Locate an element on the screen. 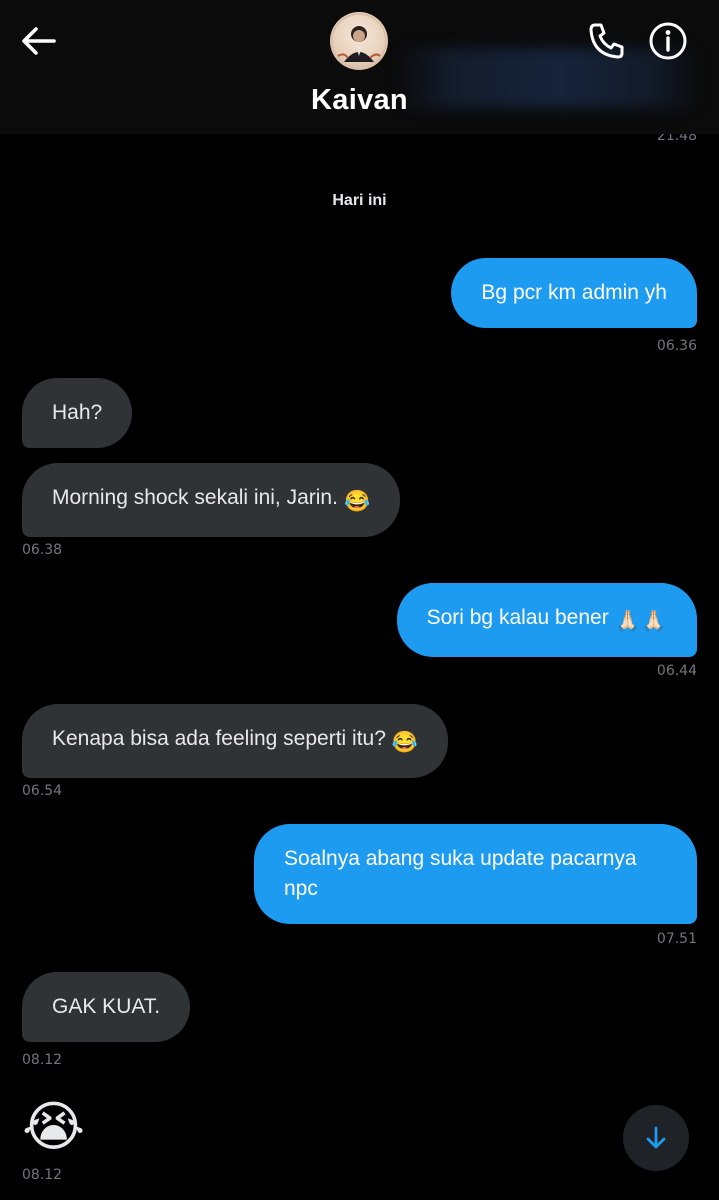 This screenshot has width=719, height=1200. crying-face-emoji-message: 😭 is located at coordinates (57, 1127).